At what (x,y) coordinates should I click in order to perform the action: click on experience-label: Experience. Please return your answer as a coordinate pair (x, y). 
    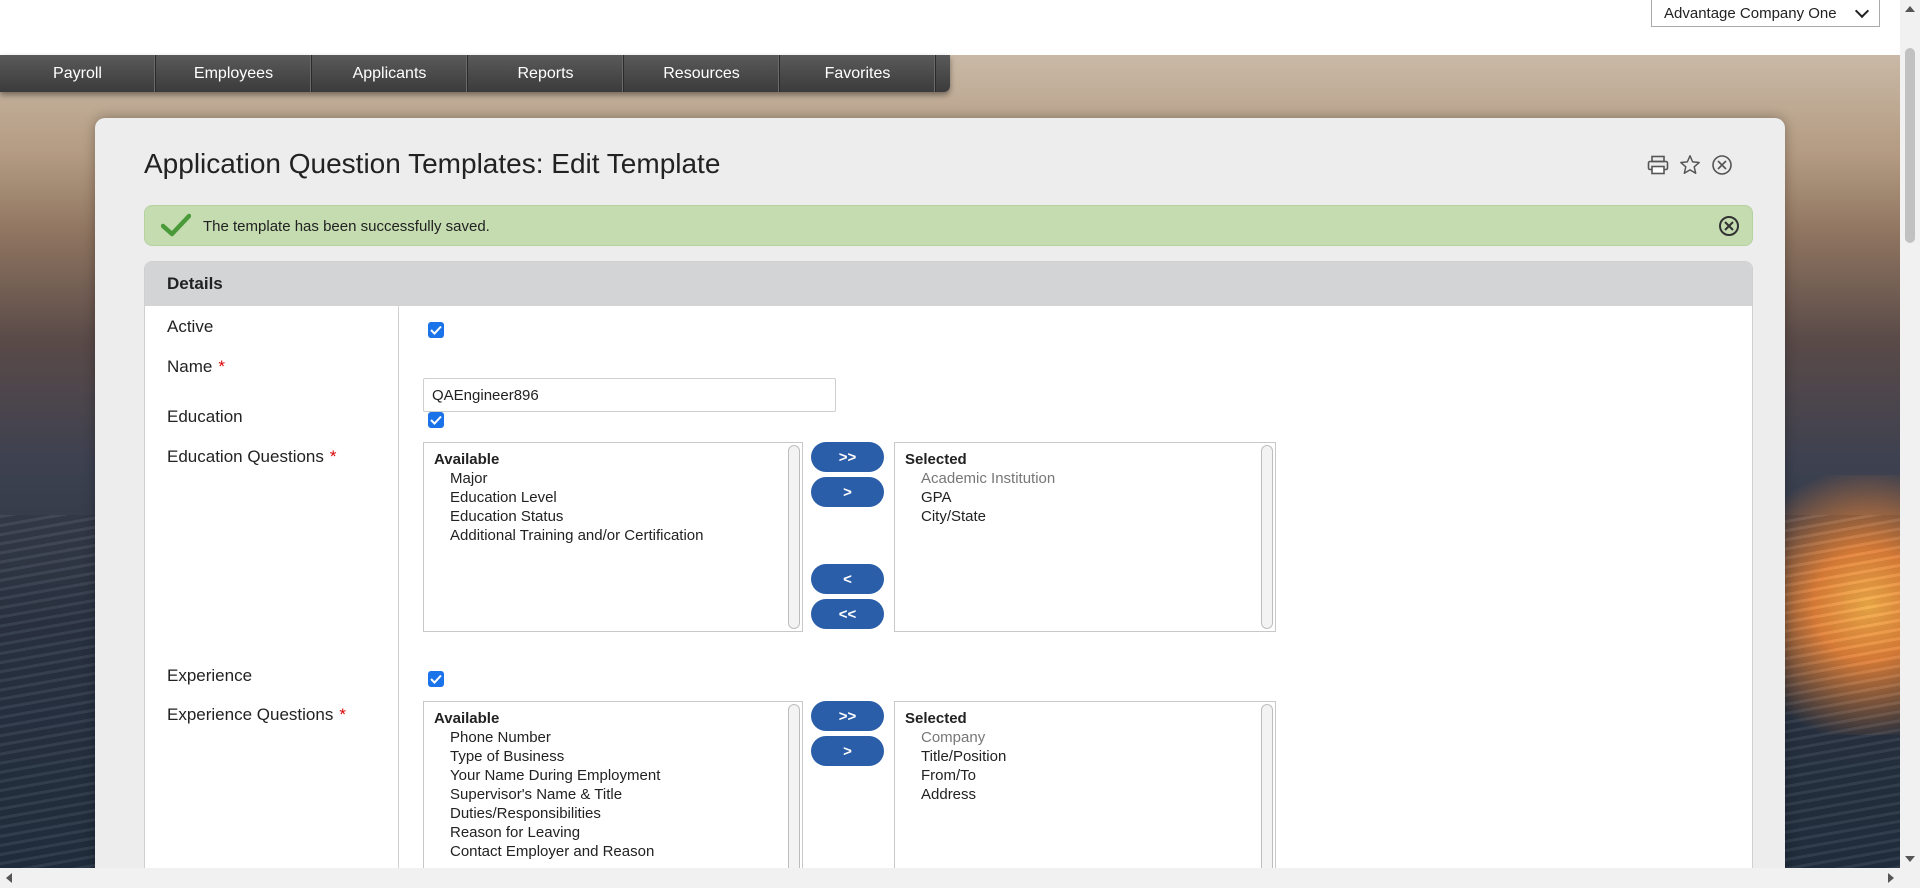
    Looking at the image, I should click on (210, 675).